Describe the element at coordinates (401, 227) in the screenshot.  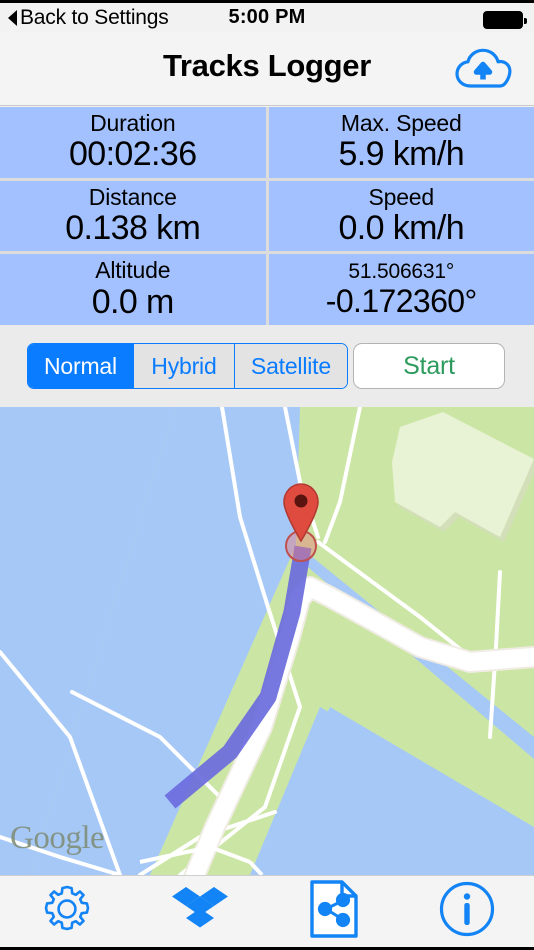
I see `stat-value: 0.0 km/h` at that location.